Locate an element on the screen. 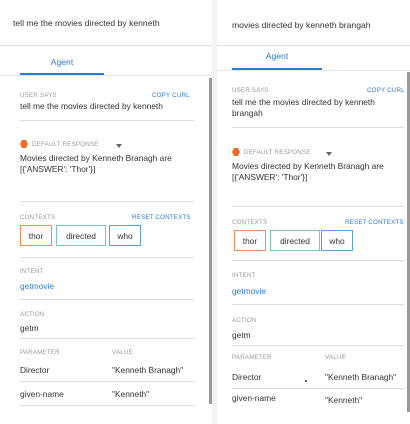  query-input-text: movies directed by kenneth brangah is located at coordinates (301, 25).